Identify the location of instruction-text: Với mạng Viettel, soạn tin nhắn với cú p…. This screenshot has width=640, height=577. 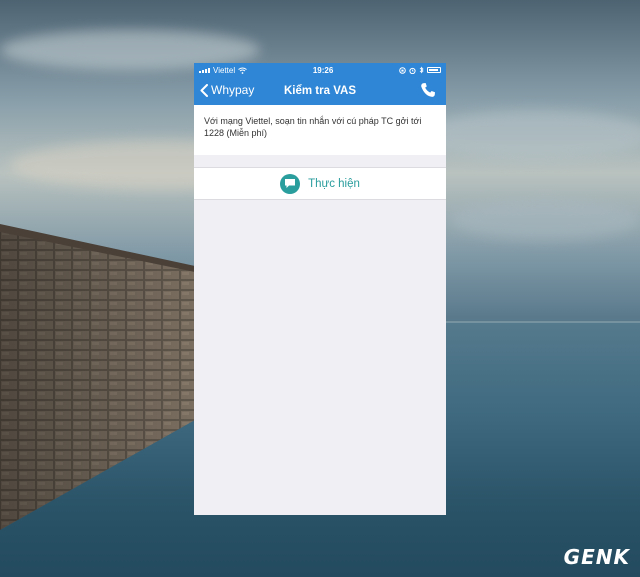
(320, 130).